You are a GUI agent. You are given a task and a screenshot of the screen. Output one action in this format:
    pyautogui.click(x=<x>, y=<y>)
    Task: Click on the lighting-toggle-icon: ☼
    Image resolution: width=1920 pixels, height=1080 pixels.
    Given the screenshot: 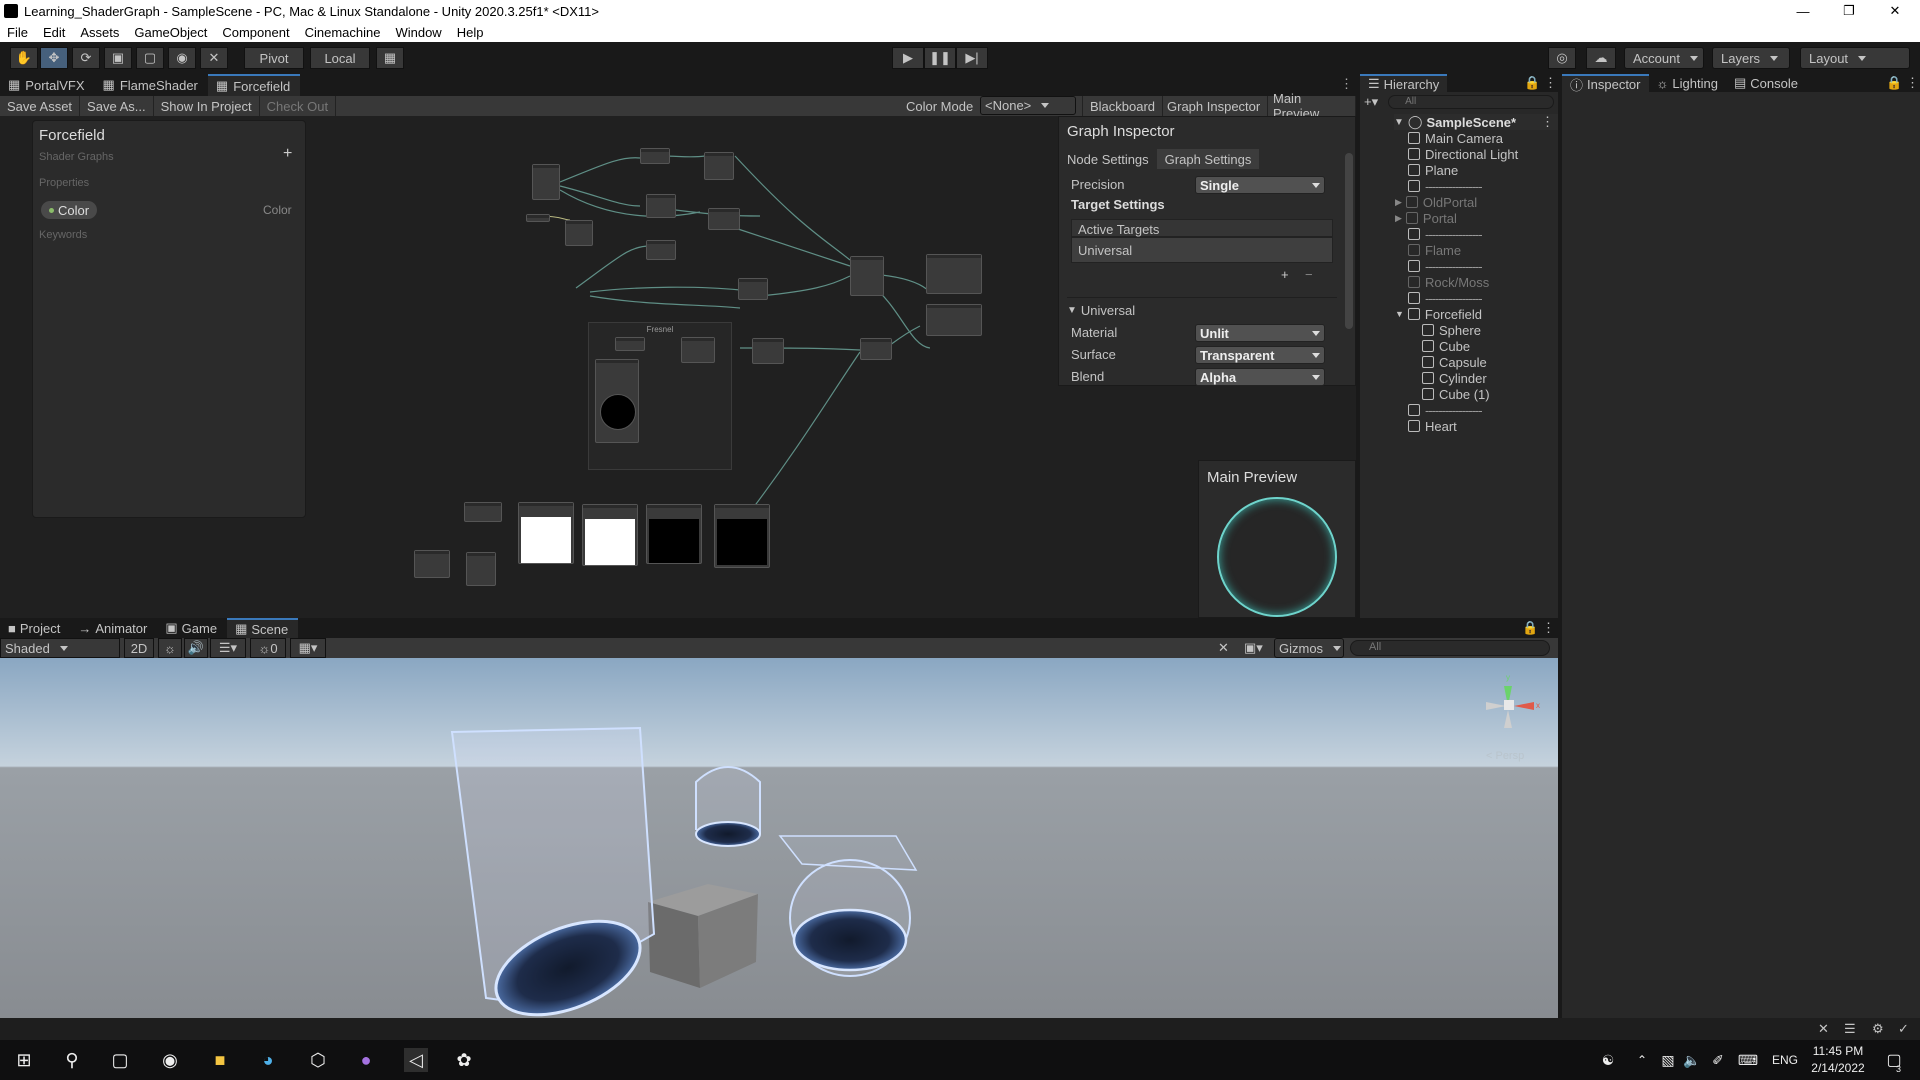 What is the action you would take?
    pyautogui.click(x=170, y=648)
    